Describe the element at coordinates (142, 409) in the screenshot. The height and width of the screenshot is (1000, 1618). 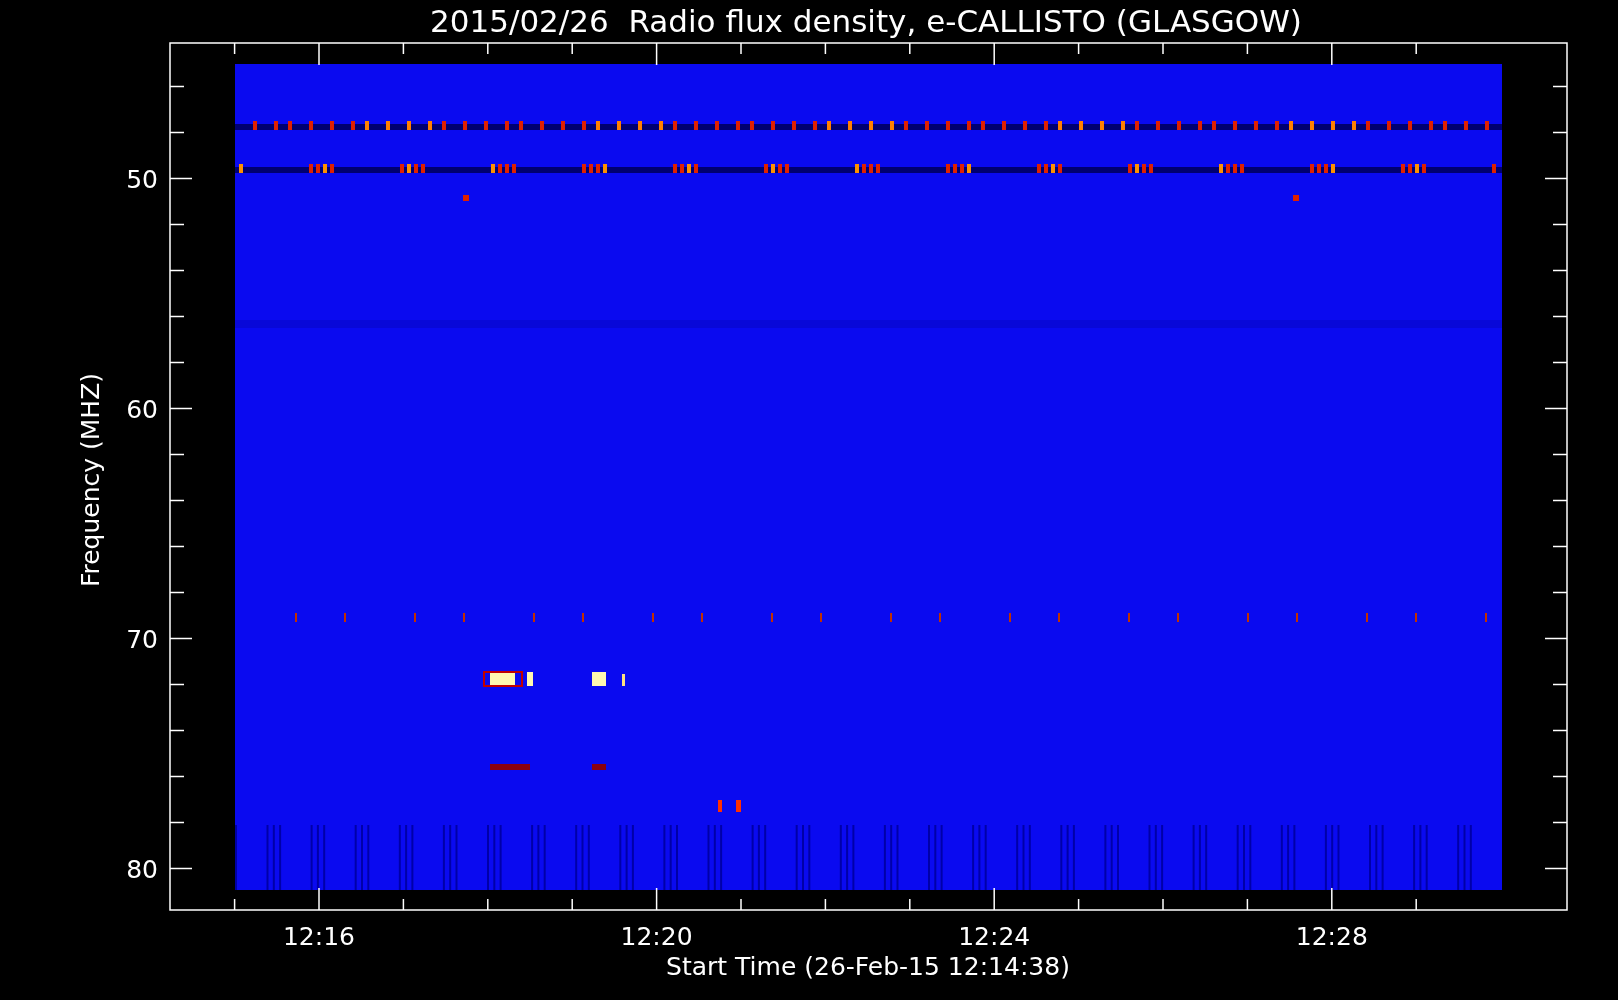
I see `y-tick-label: 60` at that location.